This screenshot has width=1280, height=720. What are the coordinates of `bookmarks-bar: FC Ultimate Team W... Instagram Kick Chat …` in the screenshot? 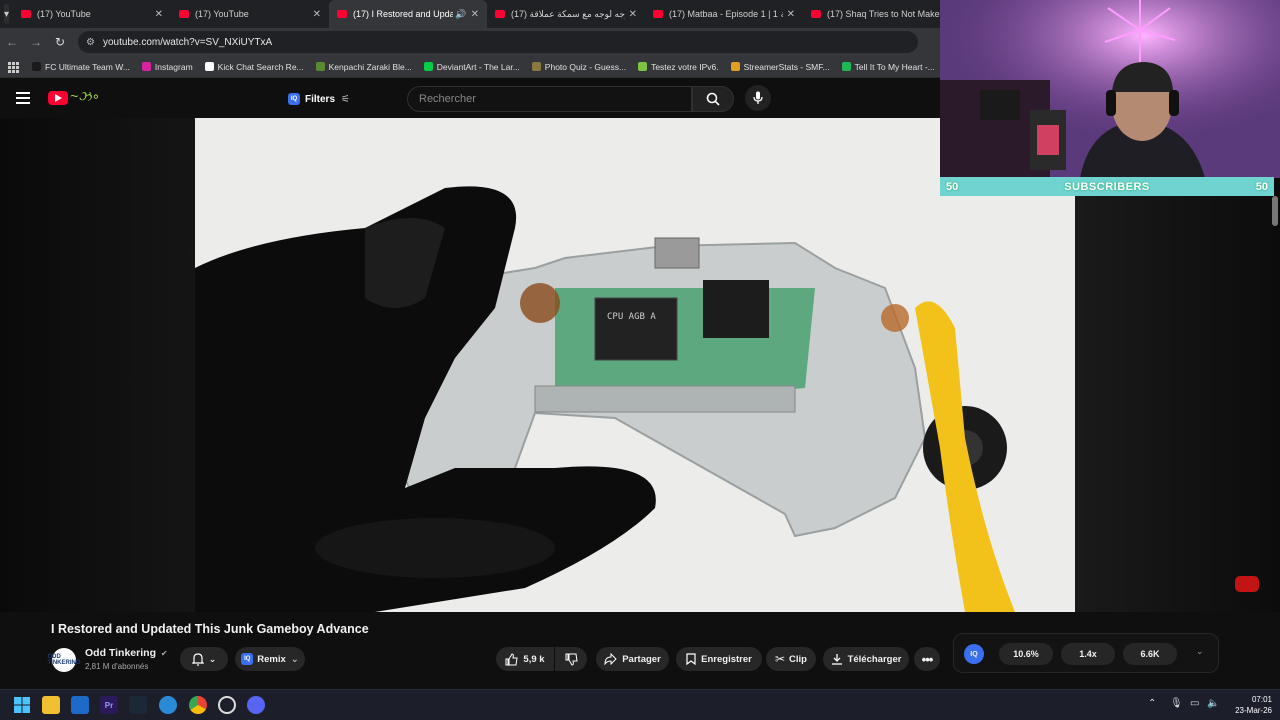 It's located at (491, 67).